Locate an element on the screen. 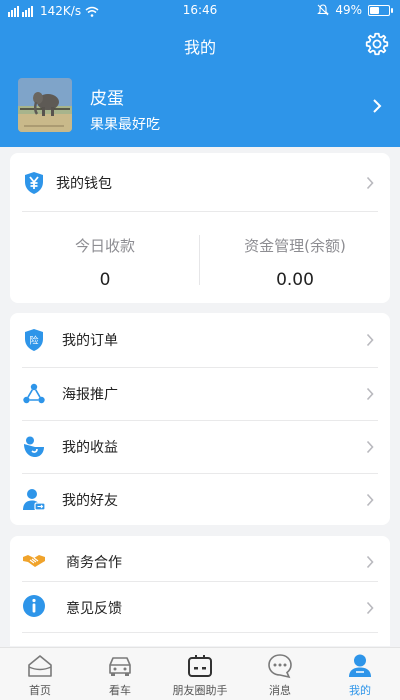 Image resolution: width=400 pixels, height=700 pixels. home-icon is located at coordinates (40, 666).